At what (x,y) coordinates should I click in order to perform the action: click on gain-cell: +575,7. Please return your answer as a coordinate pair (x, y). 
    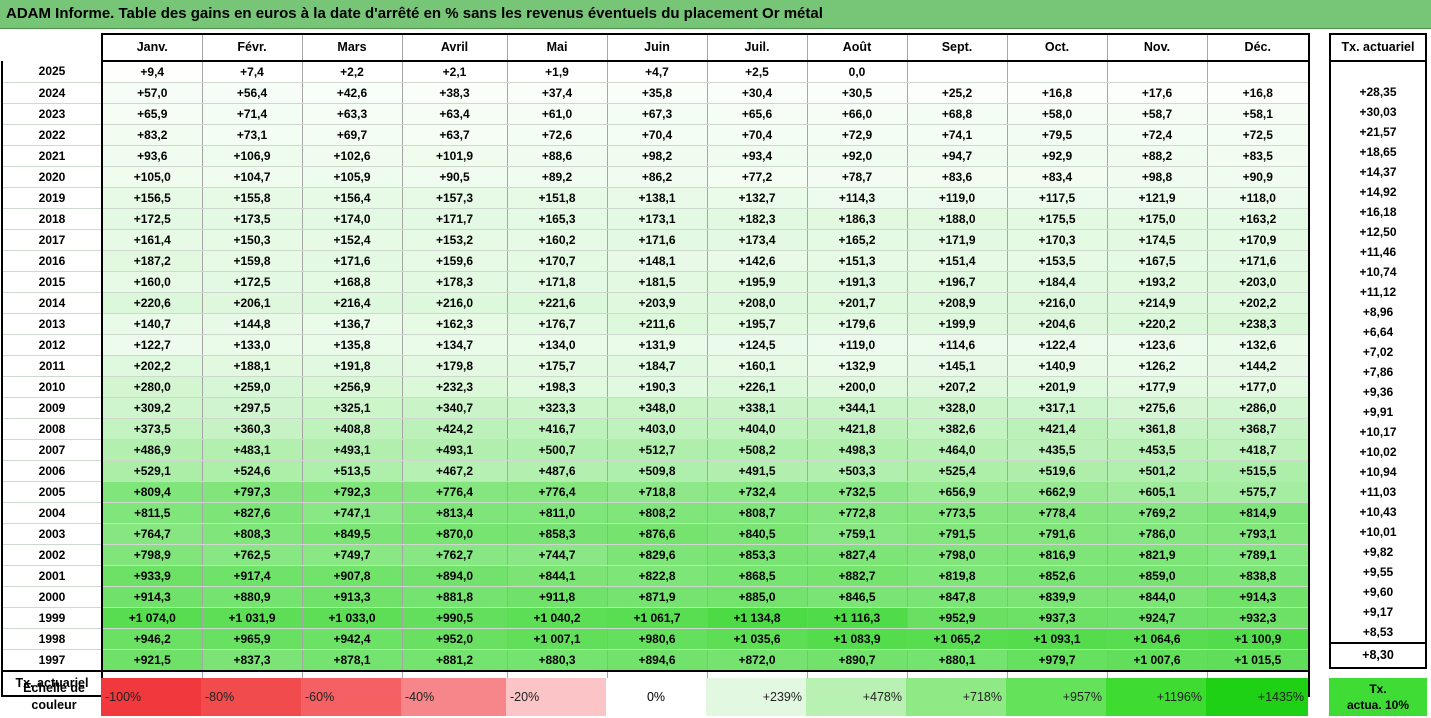
    Looking at the image, I should click on (1258, 492).